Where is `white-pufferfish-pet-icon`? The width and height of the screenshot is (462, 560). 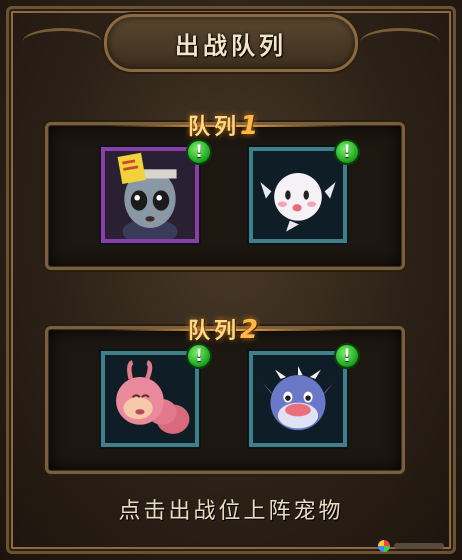 white-pufferfish-pet-icon is located at coordinates (298, 195).